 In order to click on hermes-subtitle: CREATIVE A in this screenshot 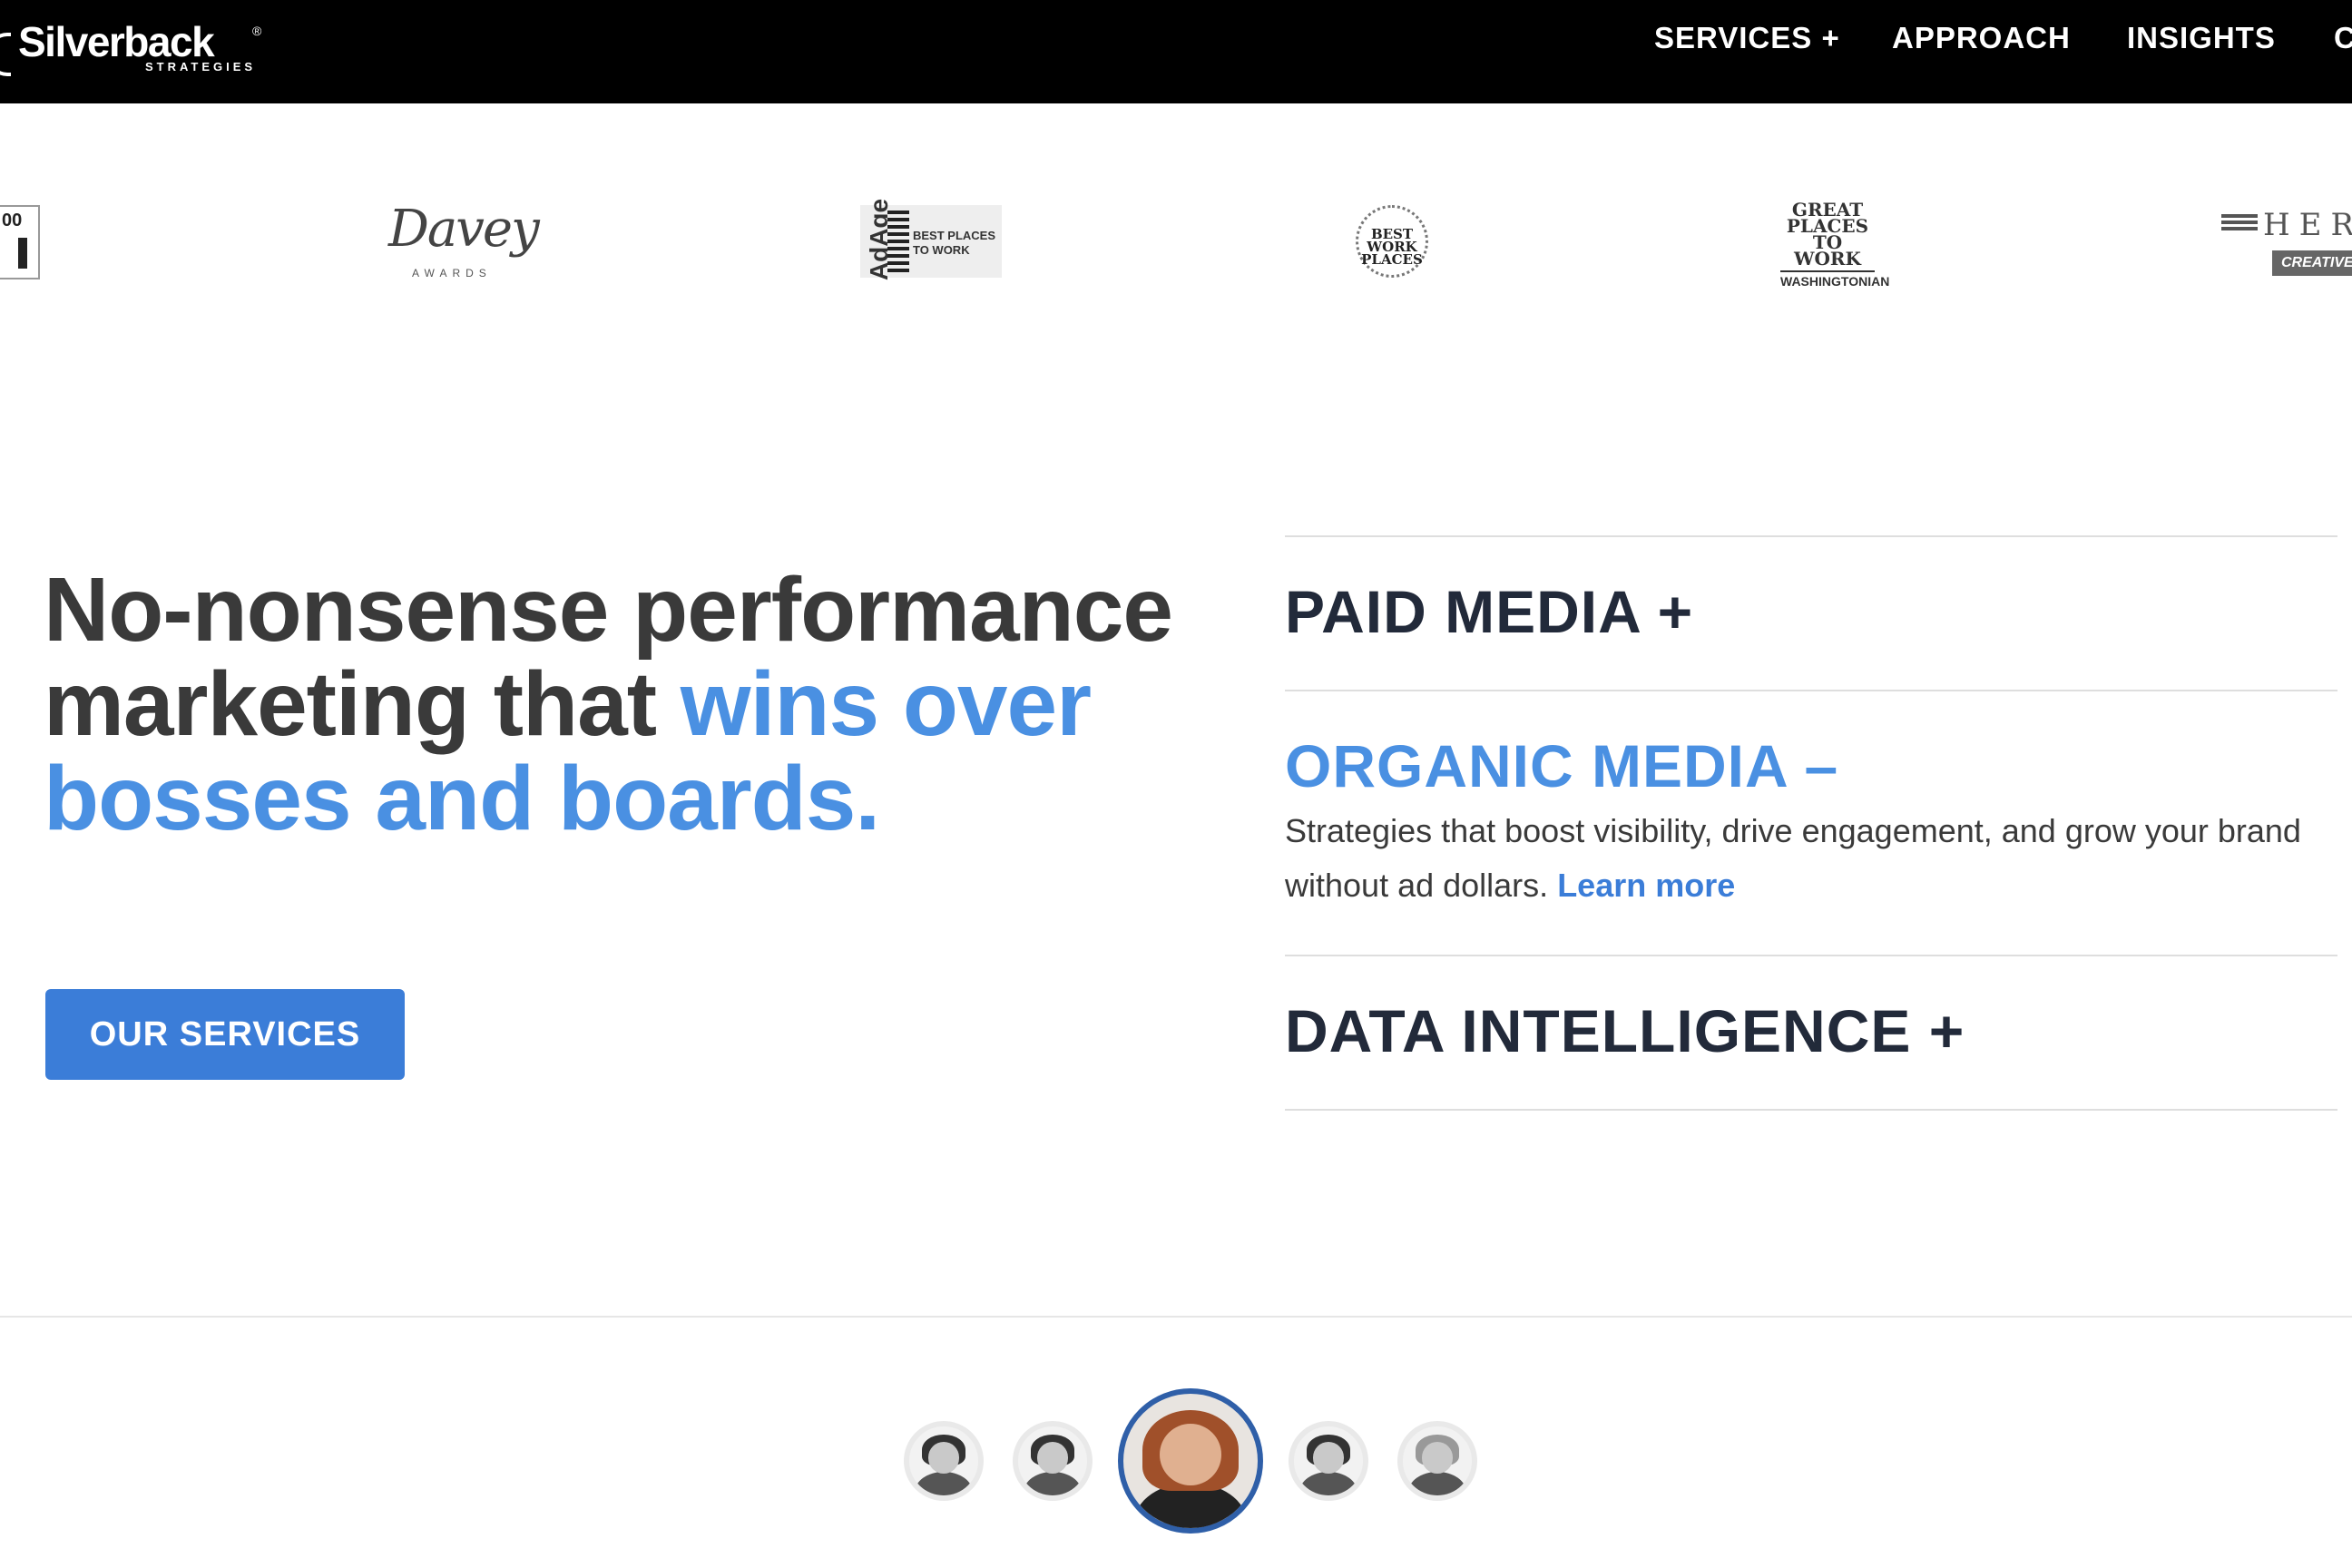, I will do `click(2312, 273)`.